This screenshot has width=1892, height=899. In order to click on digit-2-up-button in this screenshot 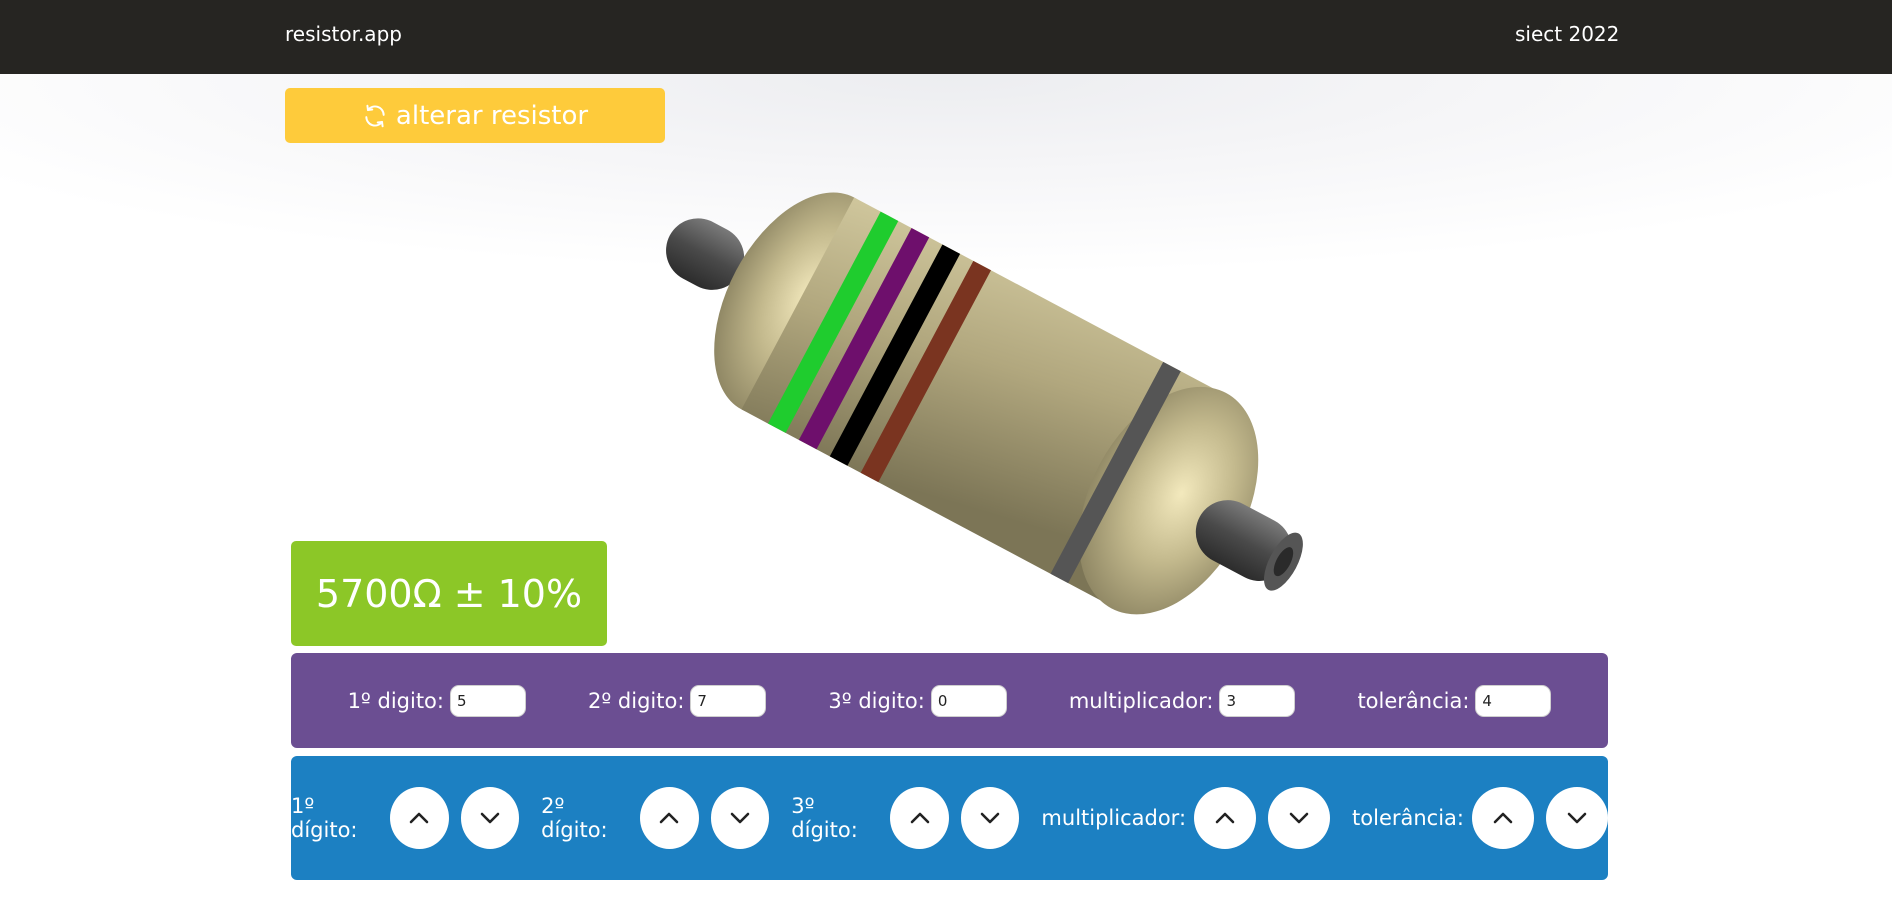, I will do `click(669, 818)`.